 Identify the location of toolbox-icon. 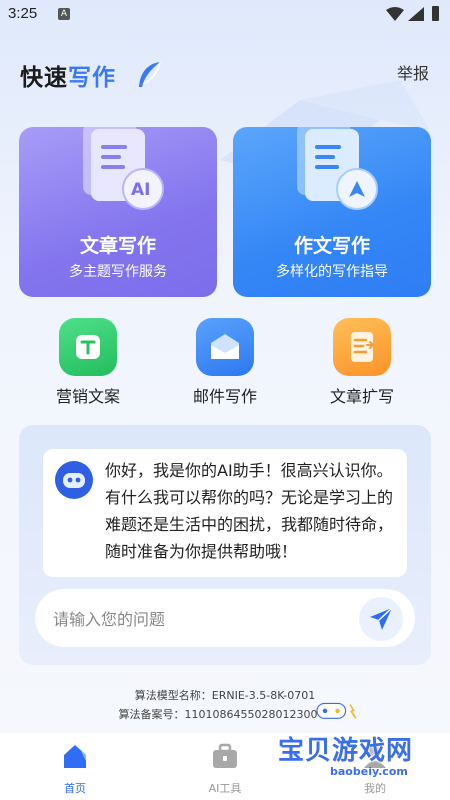
(225, 755).